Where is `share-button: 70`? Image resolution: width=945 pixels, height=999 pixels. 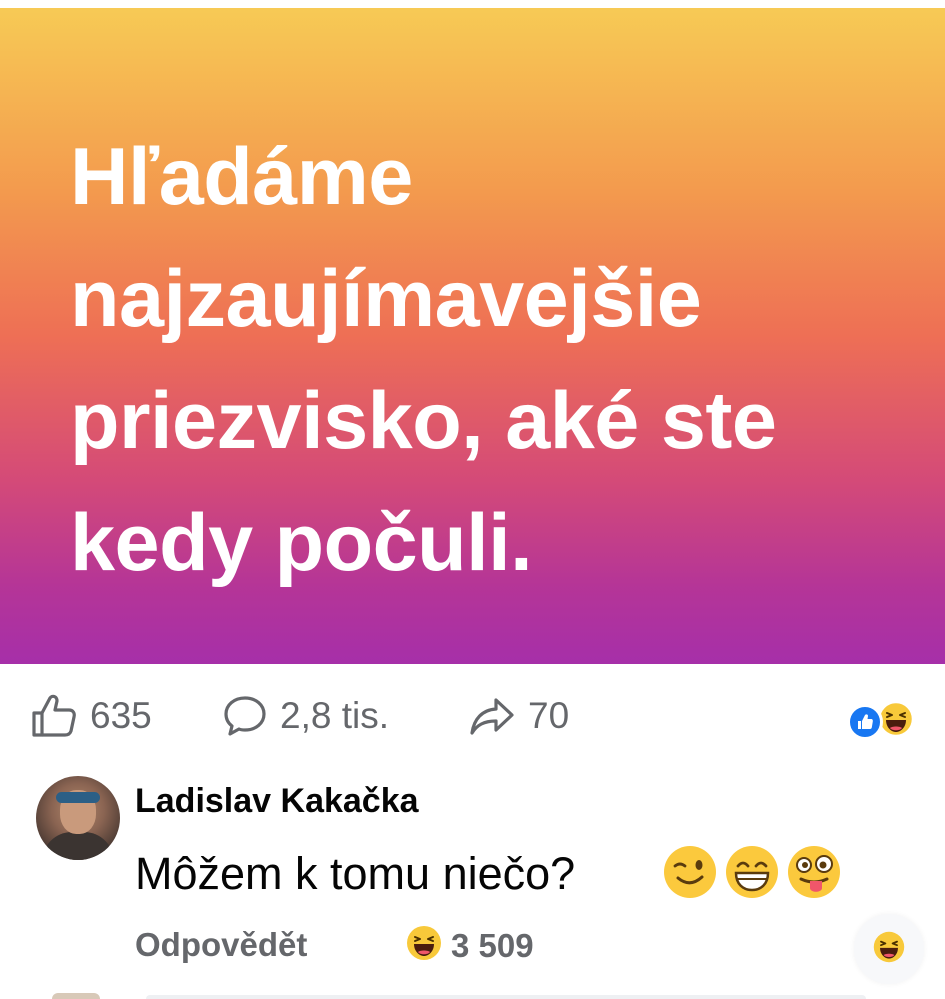
share-button: 70 is located at coordinates (518, 716).